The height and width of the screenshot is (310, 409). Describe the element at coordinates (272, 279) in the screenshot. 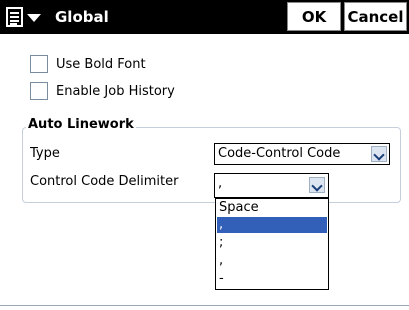

I see `delimiter-option: -` at that location.